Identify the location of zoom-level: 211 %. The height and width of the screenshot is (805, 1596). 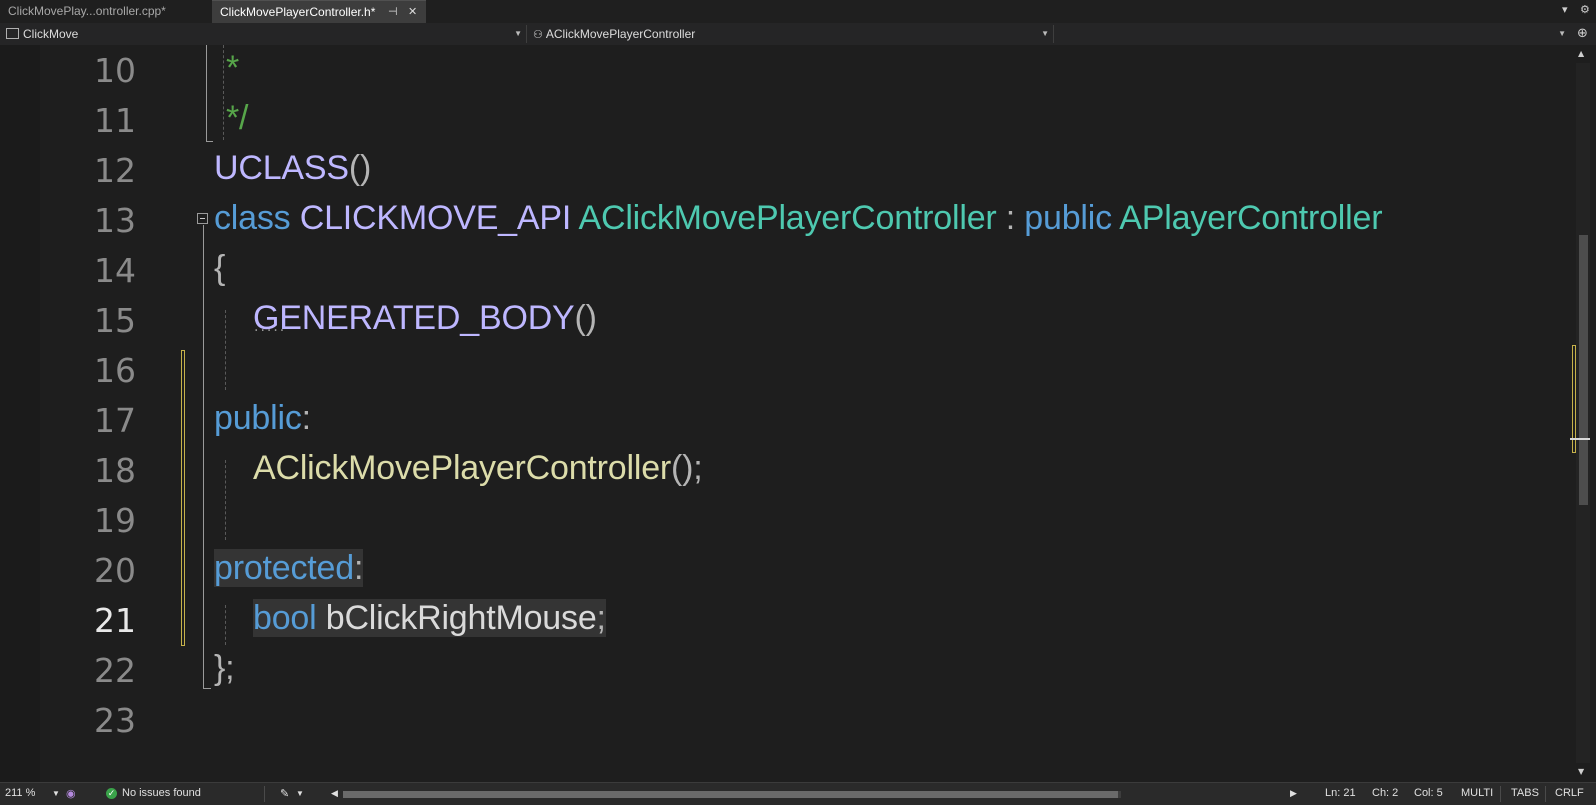
(20, 793).